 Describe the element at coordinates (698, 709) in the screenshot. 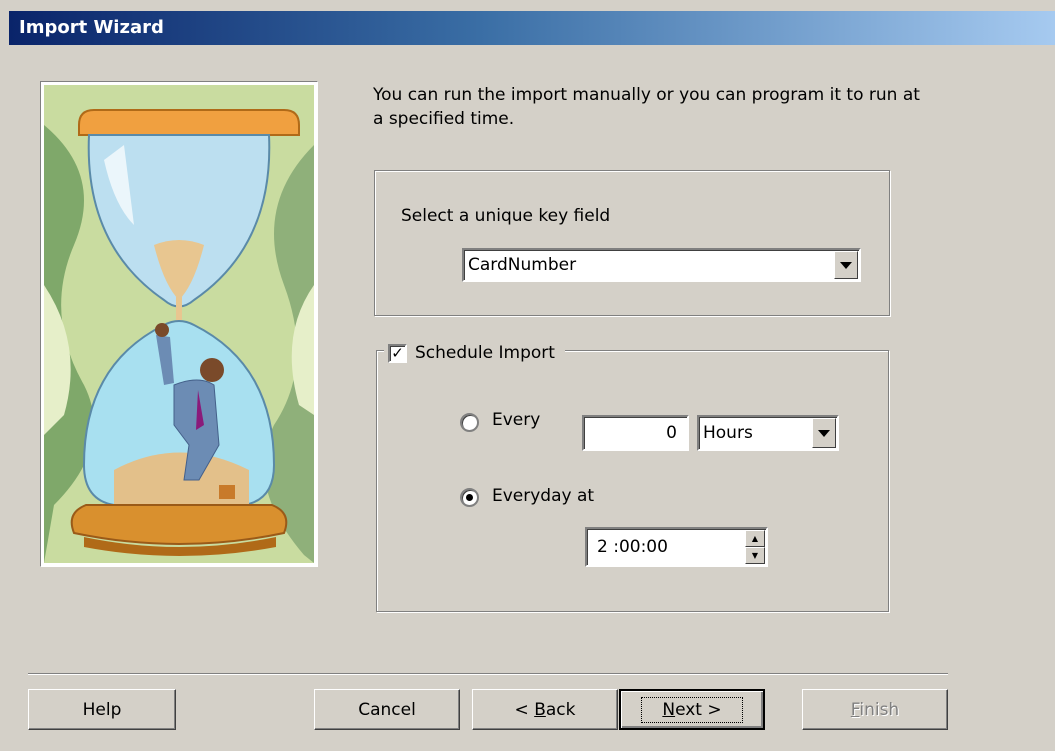

I see `next-rest: ext >` at that location.